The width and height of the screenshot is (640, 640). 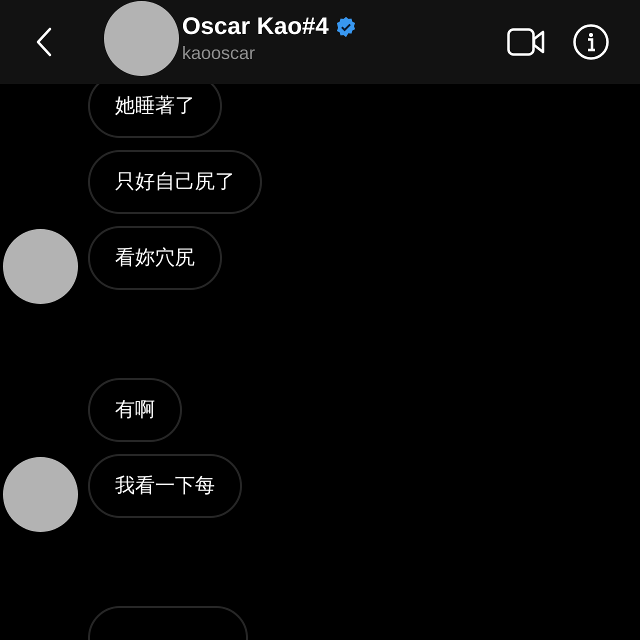 I want to click on video-call-button, so click(x=526, y=42).